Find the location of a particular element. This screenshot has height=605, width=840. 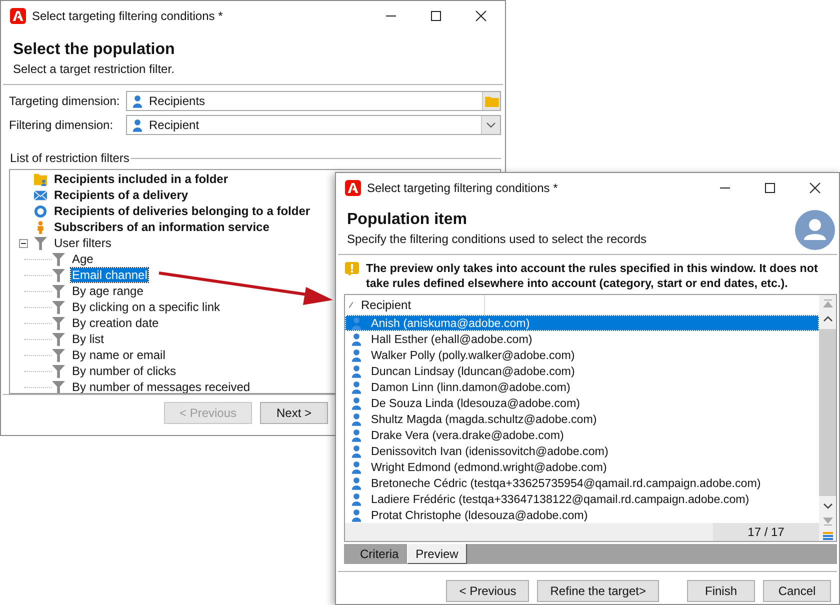

list-row: Shultz Magda (magda.schultz@adobe.com) is located at coordinates (582, 419).